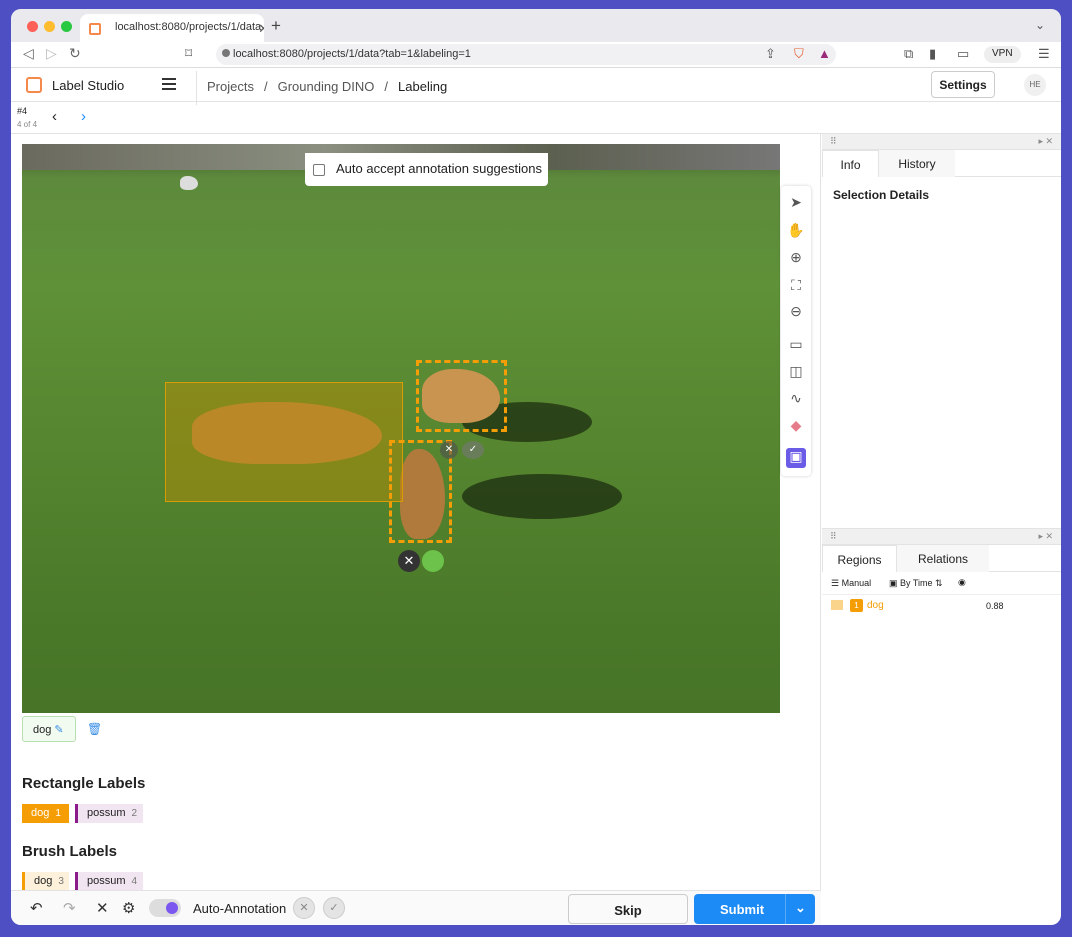 This screenshot has height=937, width=1072. Describe the element at coordinates (45, 881) in the screenshot. I see `brush-label-dog: dog 3` at that location.